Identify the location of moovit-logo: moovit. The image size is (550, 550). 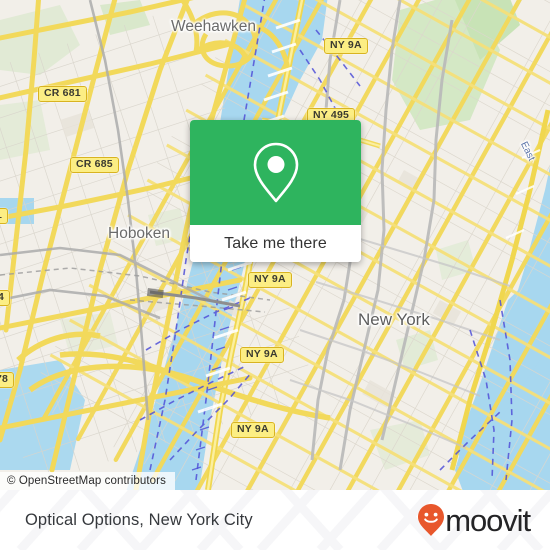
(474, 520).